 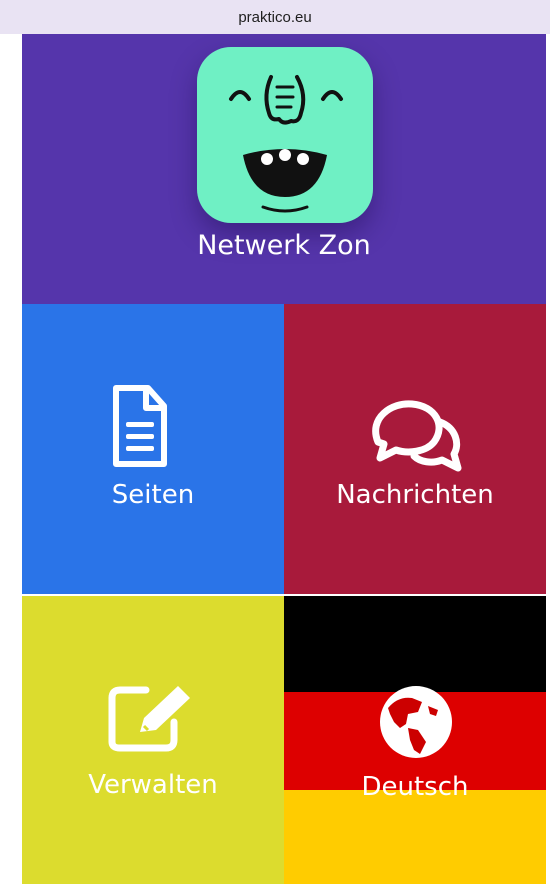 I want to click on tile-language-label: Deutsch, so click(x=415, y=787).